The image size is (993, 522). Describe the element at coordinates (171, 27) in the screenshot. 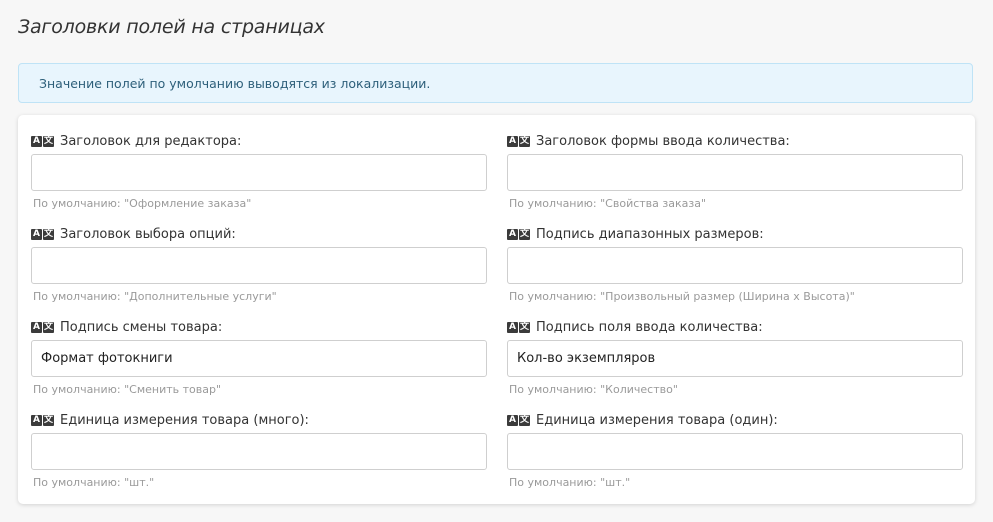

I see `page-title: Заголовки полей на страницах` at that location.